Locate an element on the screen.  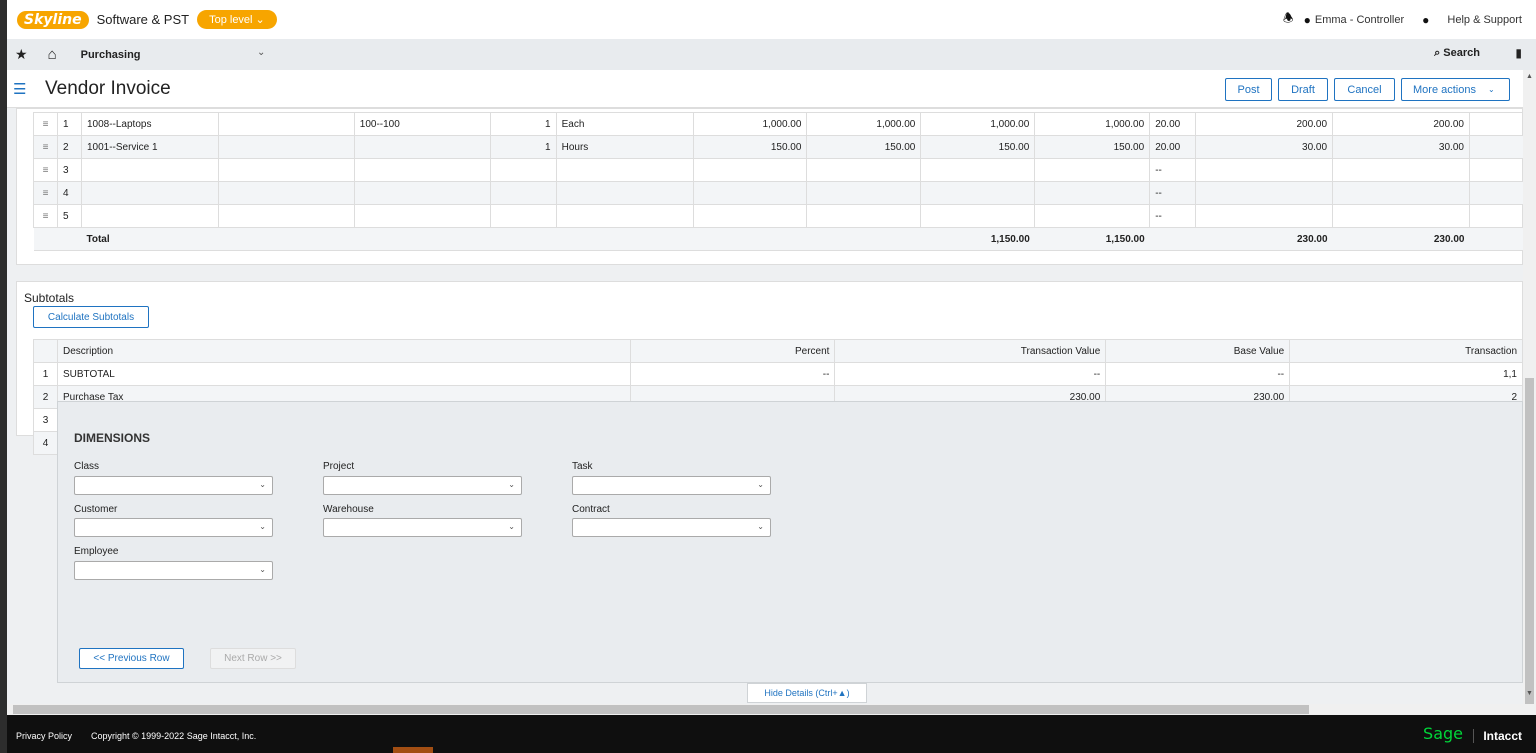
project-select: ⌄ is located at coordinates (422, 485).